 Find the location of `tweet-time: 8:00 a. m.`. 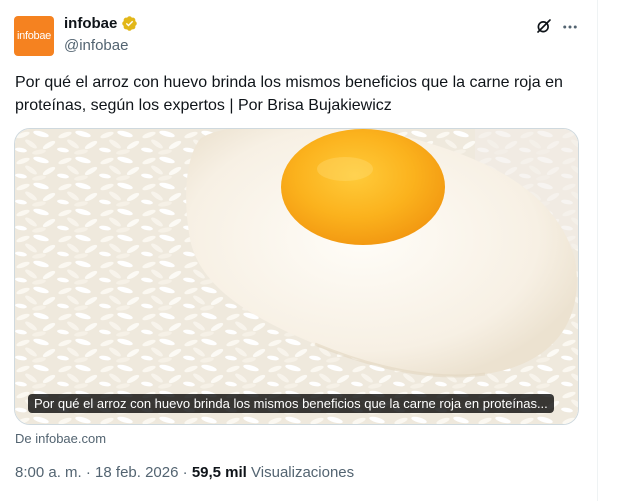

tweet-time: 8:00 a. m. is located at coordinates (48, 472).